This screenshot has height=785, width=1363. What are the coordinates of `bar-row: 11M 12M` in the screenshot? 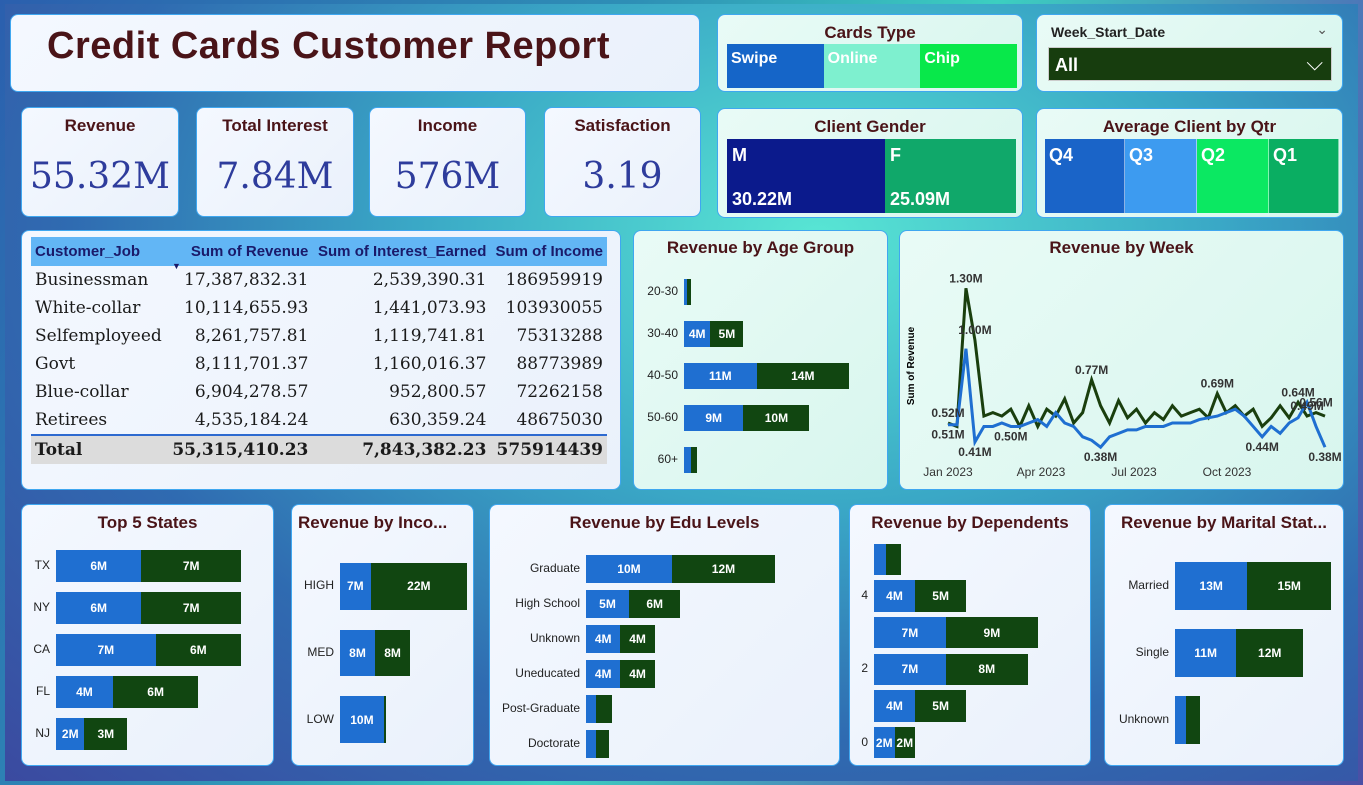 It's located at (1253, 653).